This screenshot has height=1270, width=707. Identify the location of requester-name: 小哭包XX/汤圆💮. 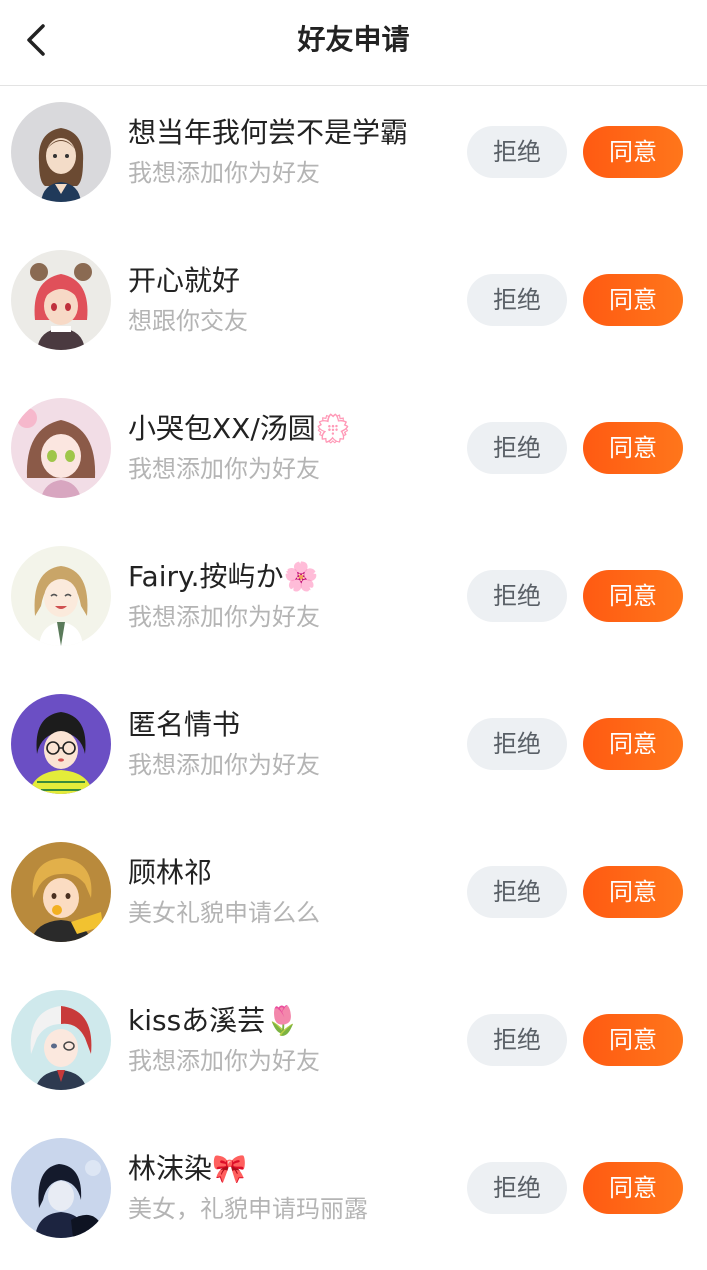
(239, 428).